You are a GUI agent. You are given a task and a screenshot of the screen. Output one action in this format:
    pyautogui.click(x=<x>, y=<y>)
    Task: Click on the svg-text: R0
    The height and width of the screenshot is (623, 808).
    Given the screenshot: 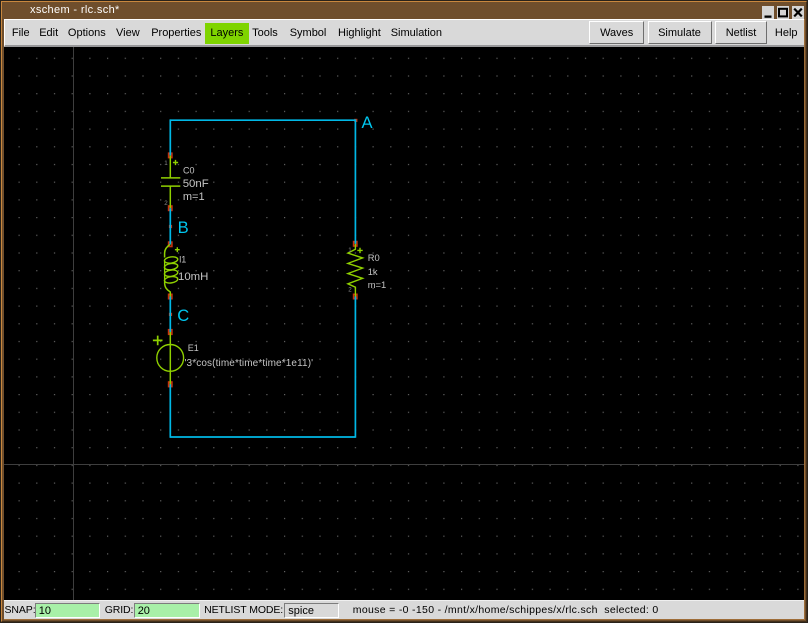 What is the action you would take?
    pyautogui.click(x=374, y=257)
    